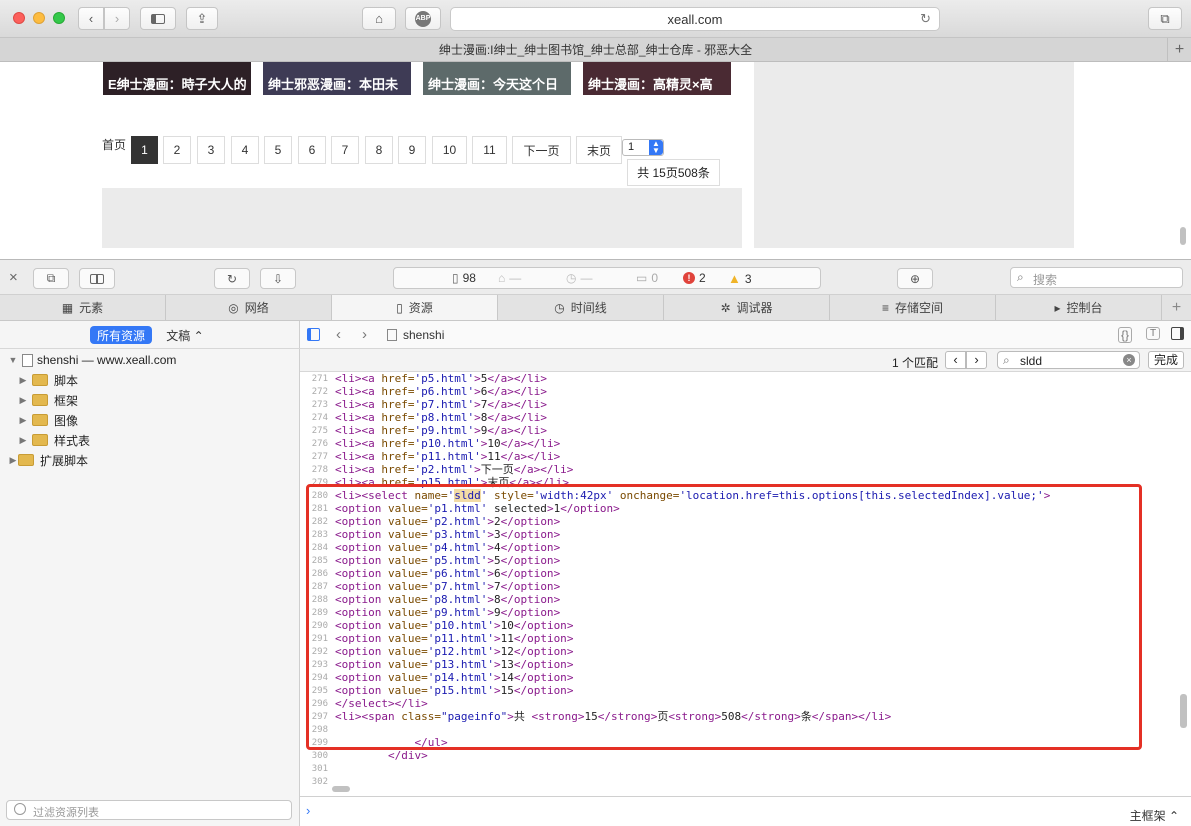 This screenshot has height=826, width=1191. What do you see at coordinates (647, 278) in the screenshot?
I see `logs-stat: ▭ 0` at bounding box center [647, 278].